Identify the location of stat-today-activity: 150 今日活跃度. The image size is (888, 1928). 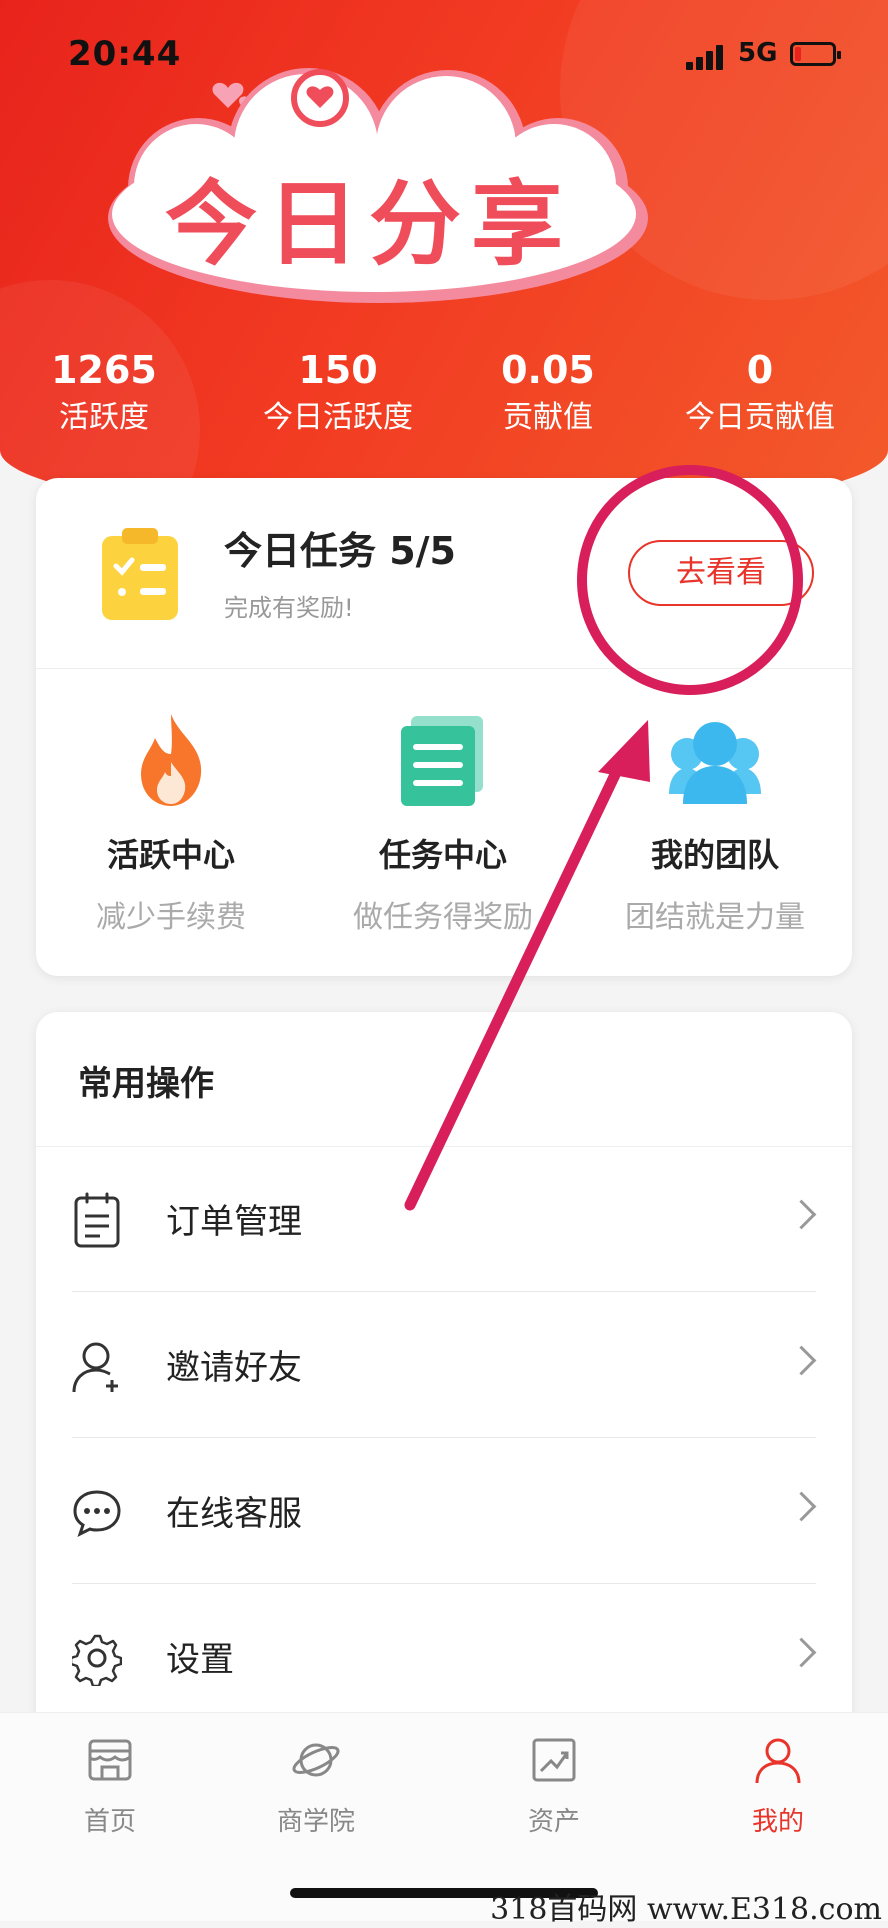
(338, 393).